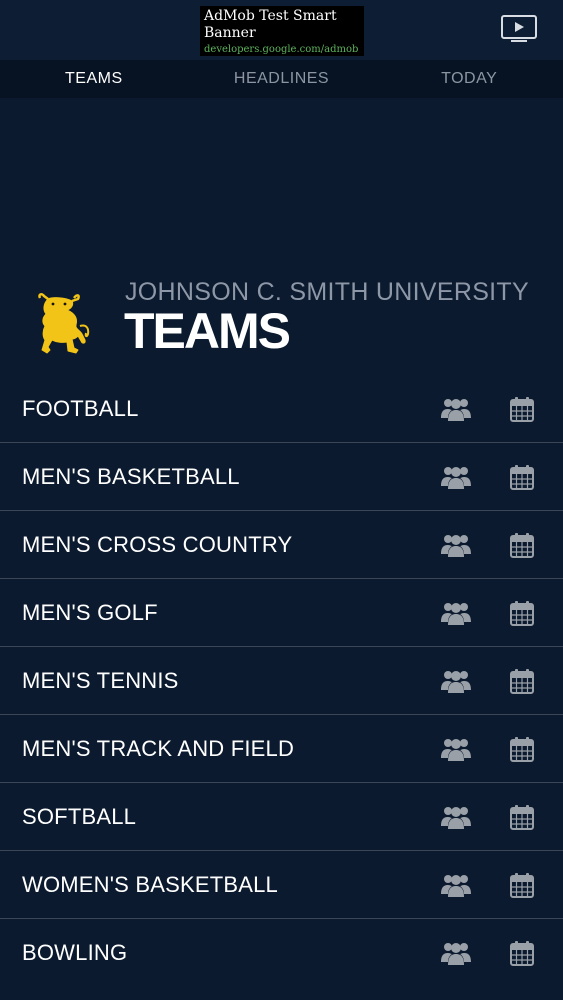 This screenshot has height=1000, width=563. Describe the element at coordinates (63, 323) in the screenshot. I see `golden-bull-logo` at that location.